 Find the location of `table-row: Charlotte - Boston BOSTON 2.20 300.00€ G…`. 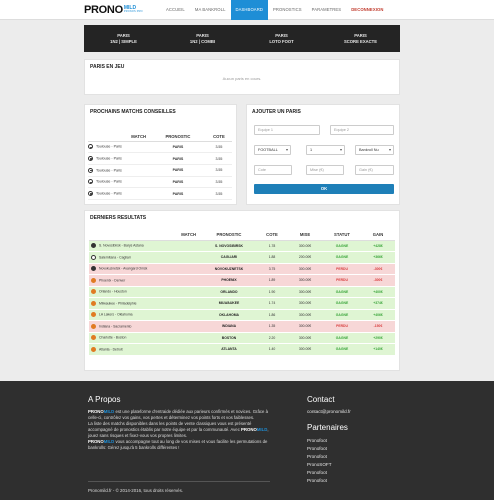

table-row: Charlotte - Boston BOSTON 2.20 300.00€ G… is located at coordinates (242, 338).